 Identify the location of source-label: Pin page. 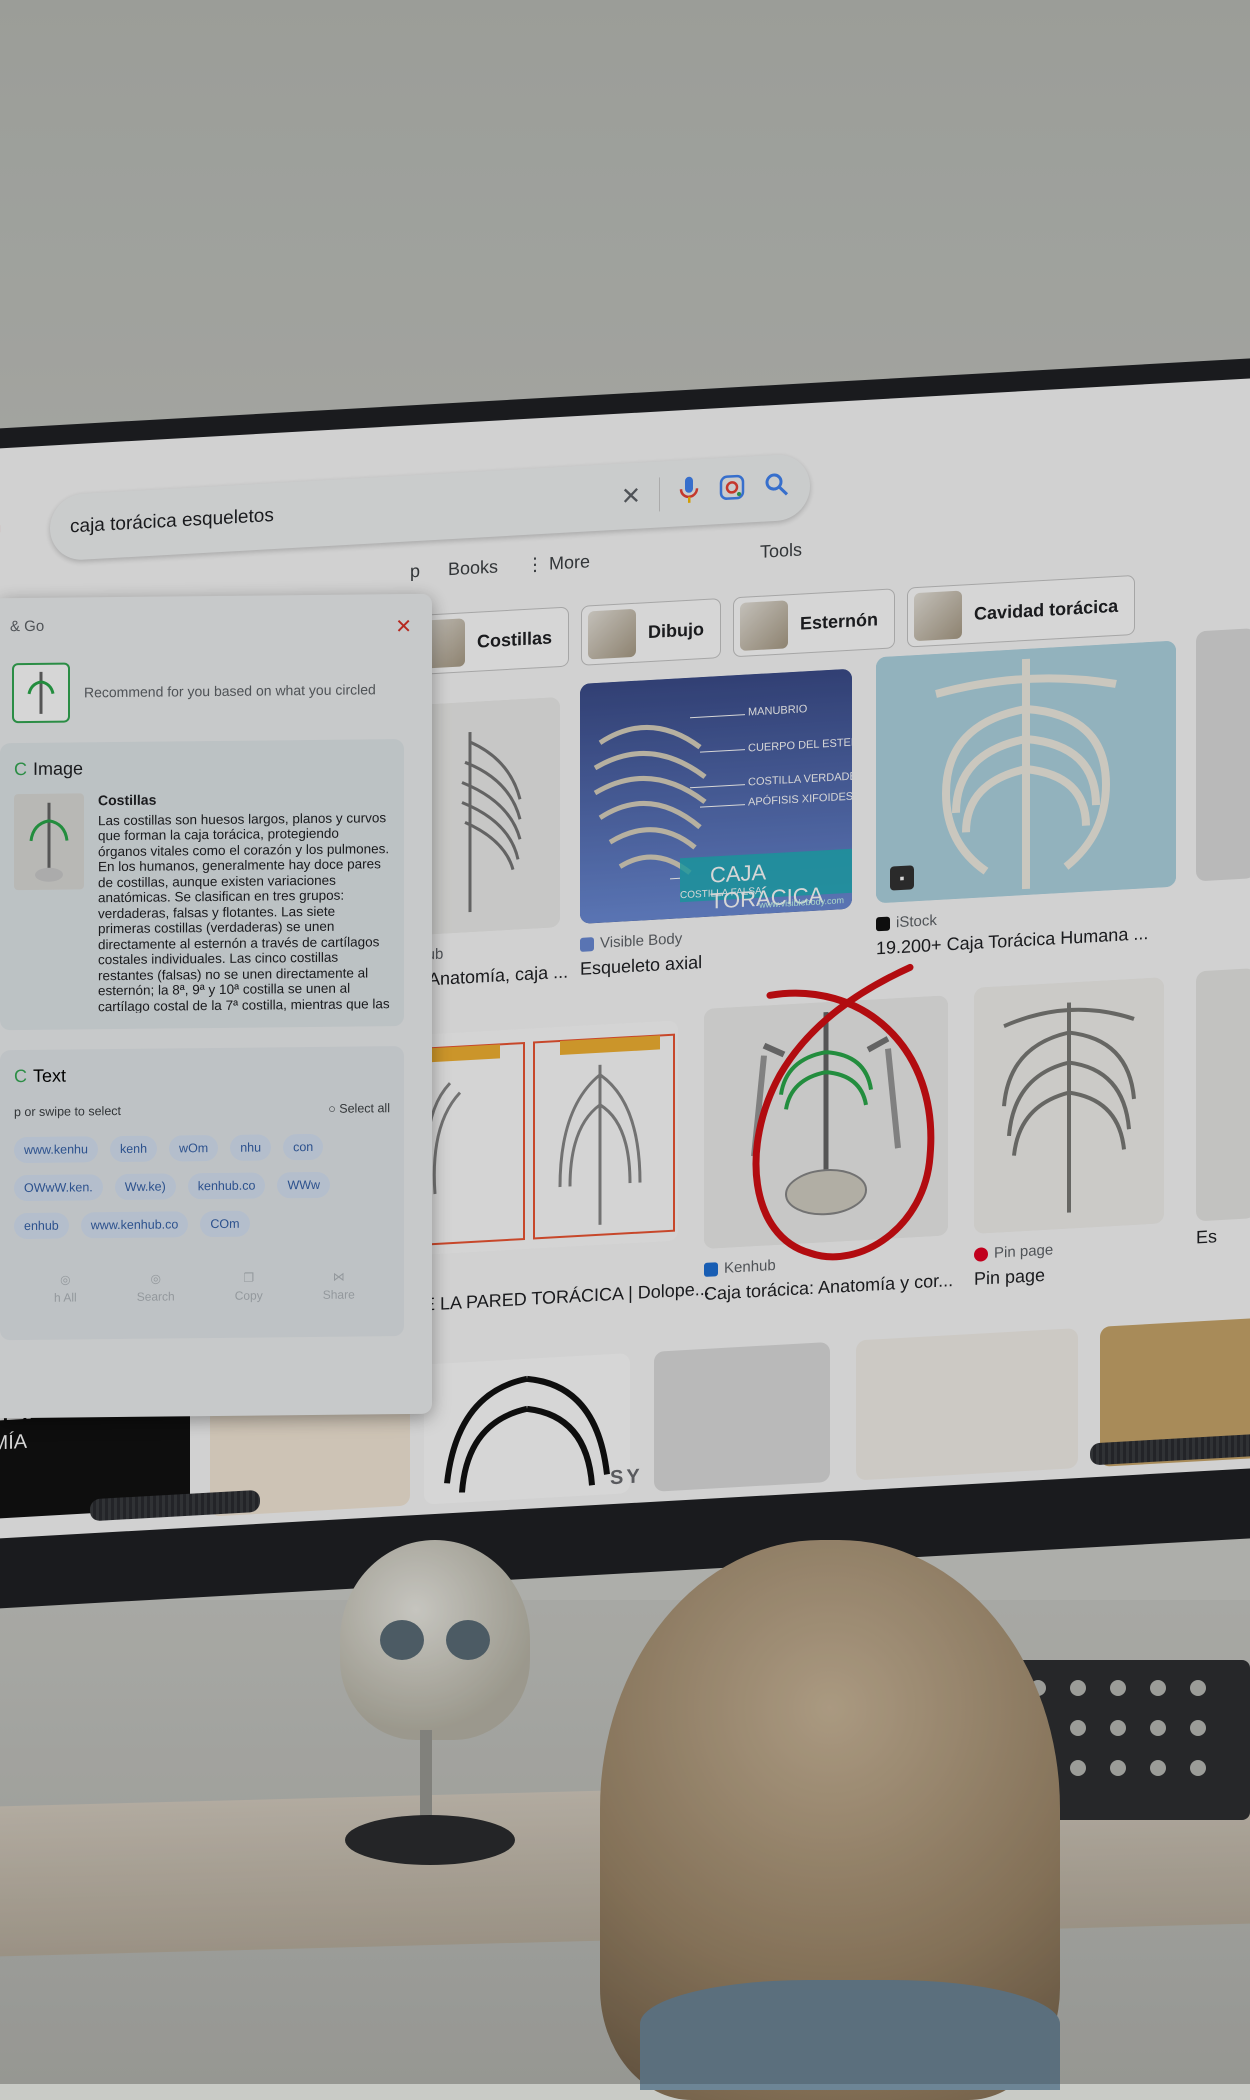
(1024, 1251).